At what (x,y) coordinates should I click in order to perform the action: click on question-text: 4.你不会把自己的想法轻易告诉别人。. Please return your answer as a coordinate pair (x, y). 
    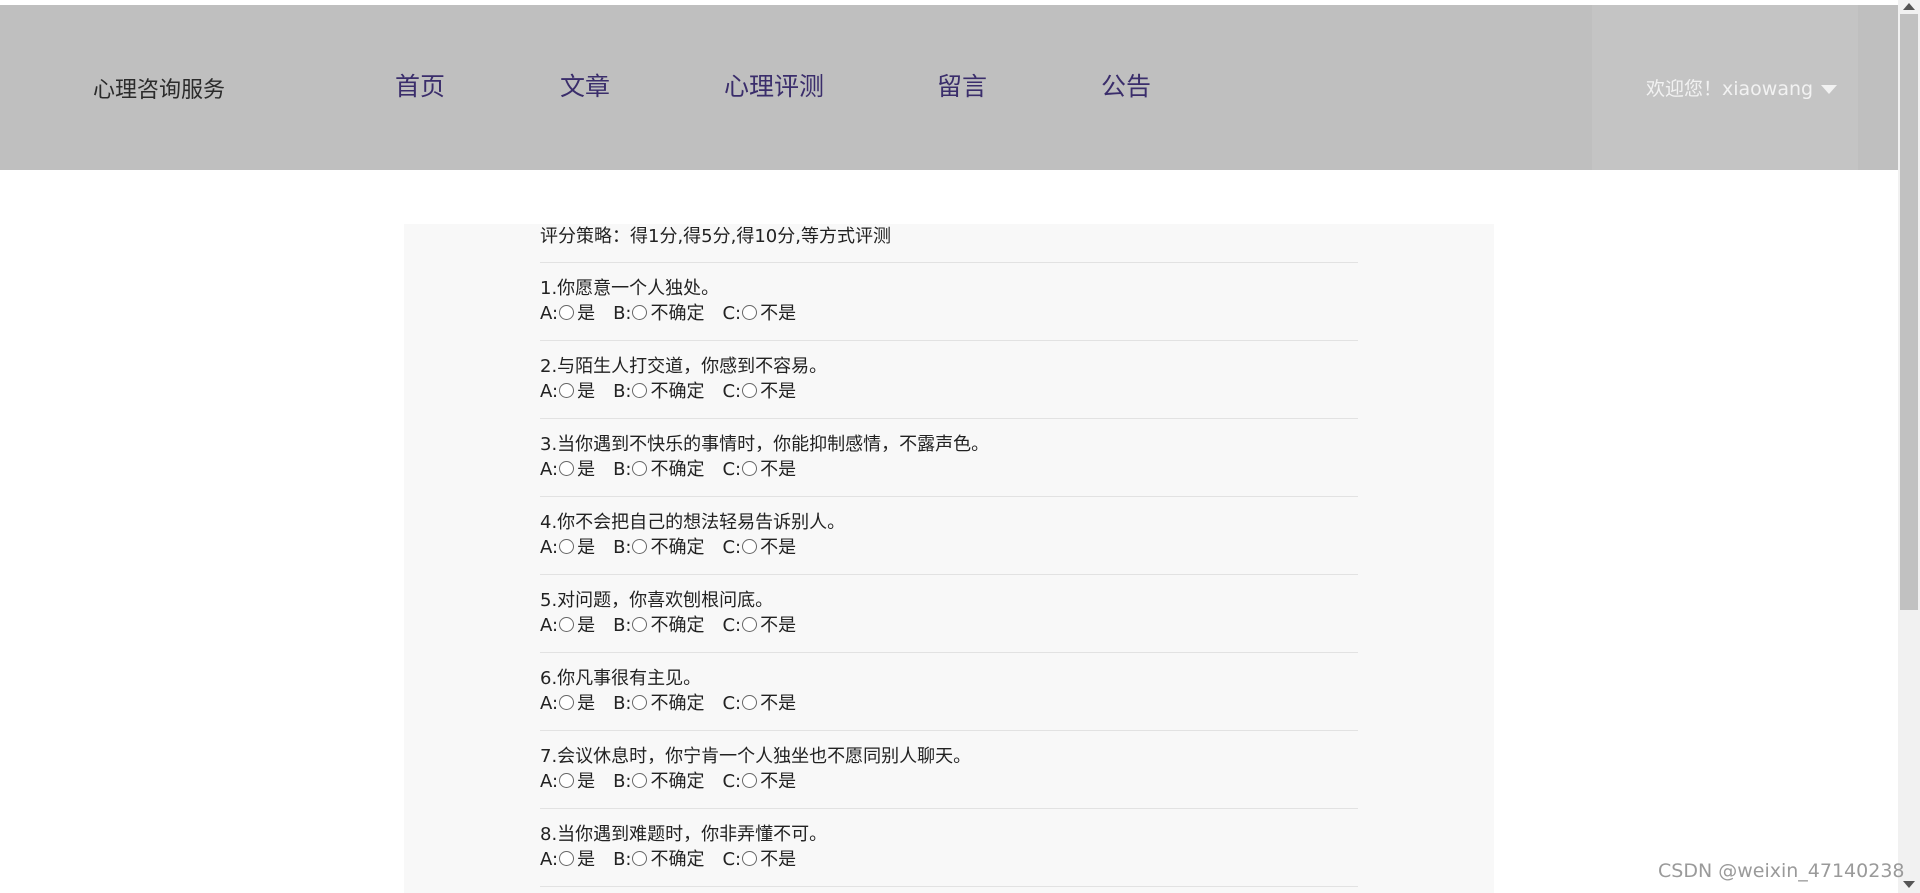
    Looking at the image, I should click on (693, 522).